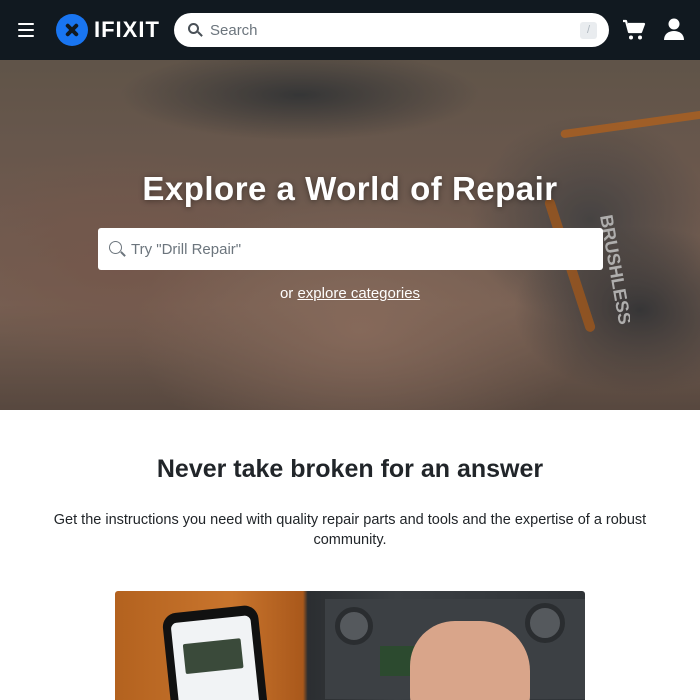 The image size is (700, 700). I want to click on hero-subtext: or explore categories, so click(350, 293).